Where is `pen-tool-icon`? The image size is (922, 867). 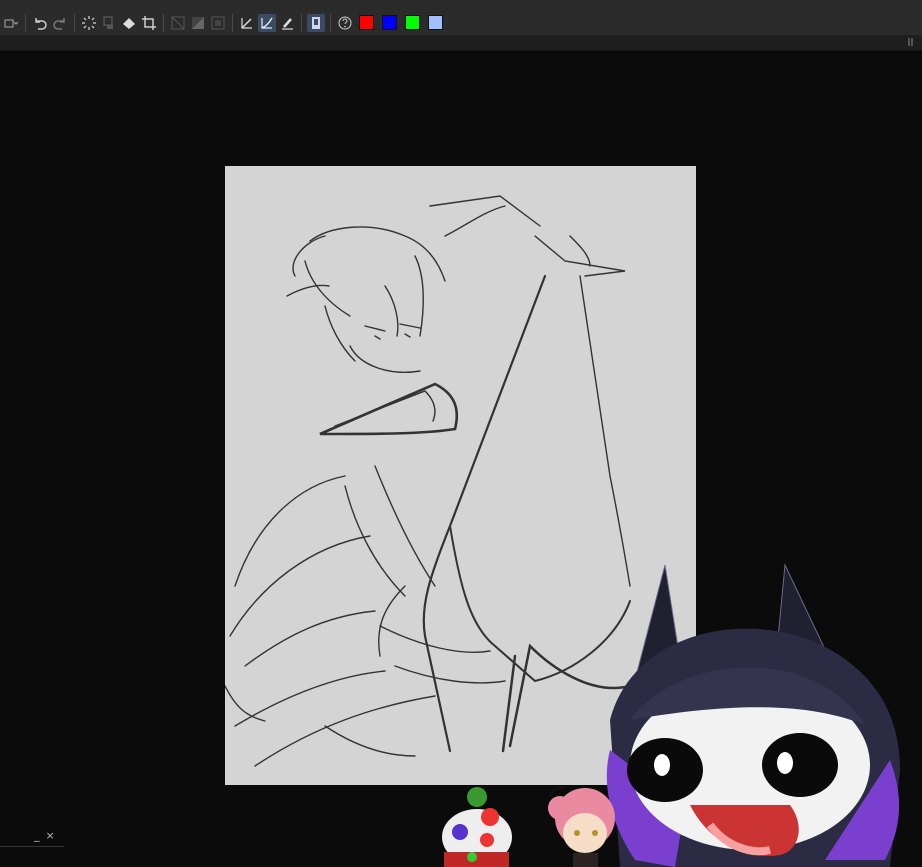
pen-tool-icon is located at coordinates (247, 23).